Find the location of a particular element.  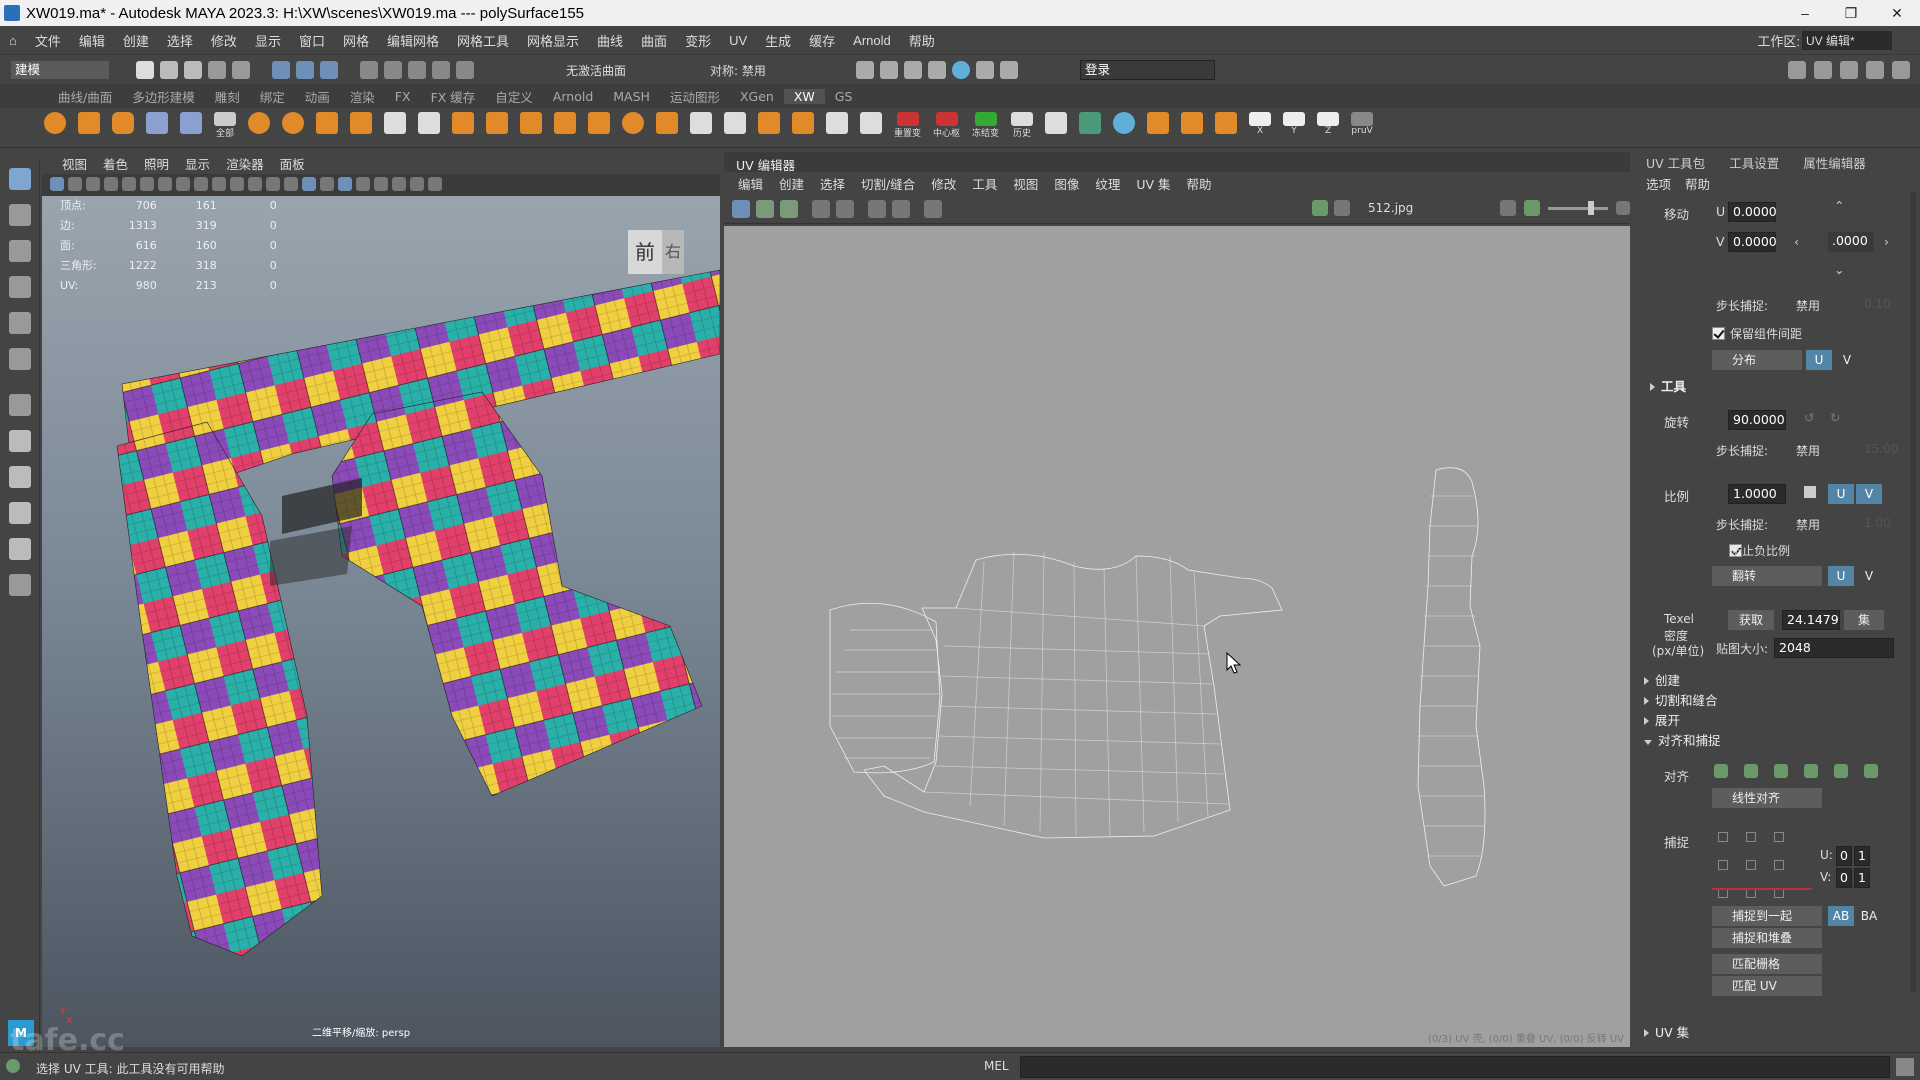

snap-u-max: 1 is located at coordinates (1862, 856).